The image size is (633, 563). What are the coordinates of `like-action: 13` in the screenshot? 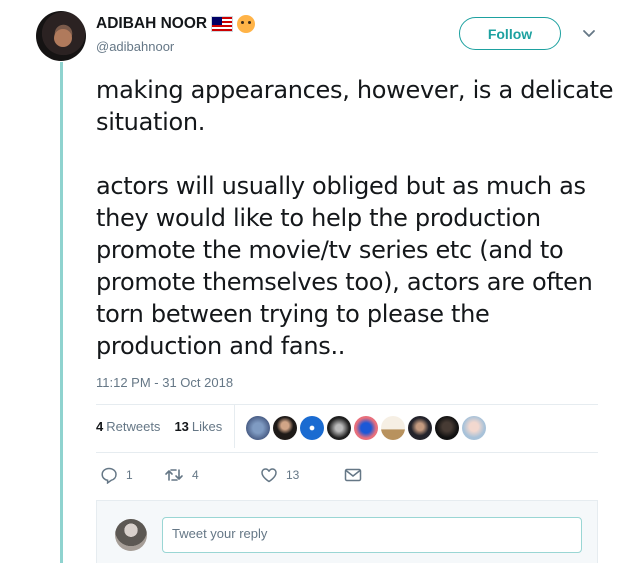 It's located at (302, 475).